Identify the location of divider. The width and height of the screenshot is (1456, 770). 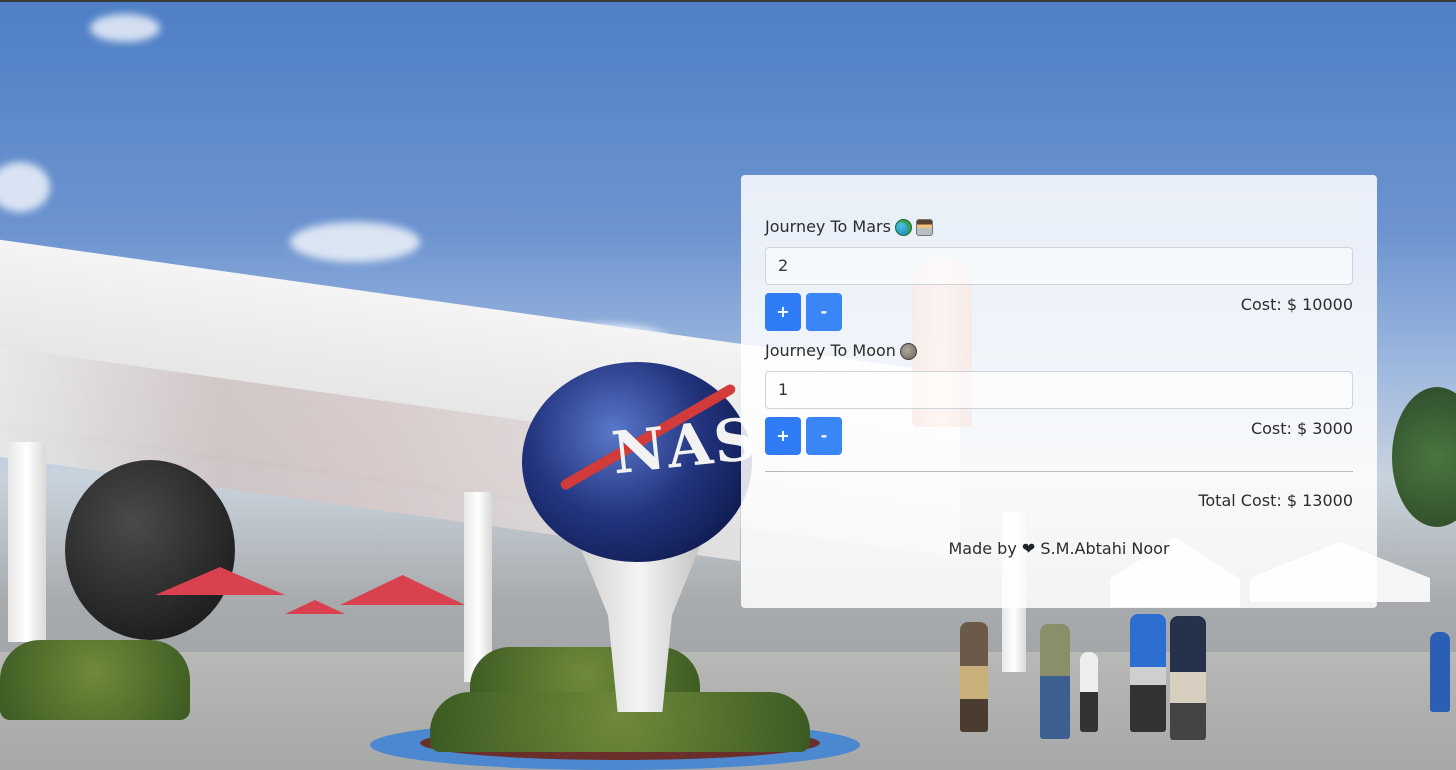
(1059, 471).